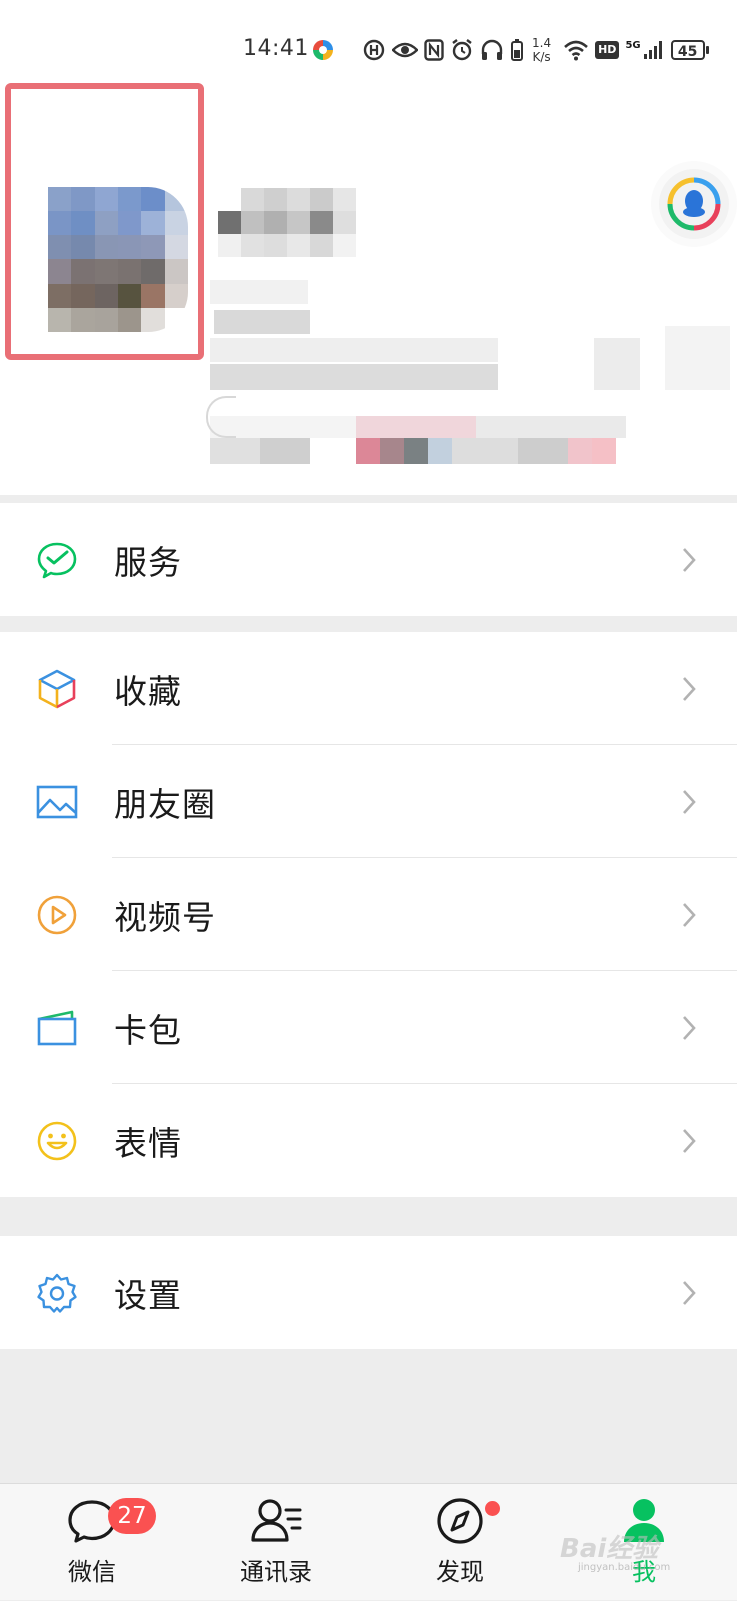 Image resolution: width=737 pixels, height=1601 pixels. I want to click on contacts-icon, so click(276, 1520).